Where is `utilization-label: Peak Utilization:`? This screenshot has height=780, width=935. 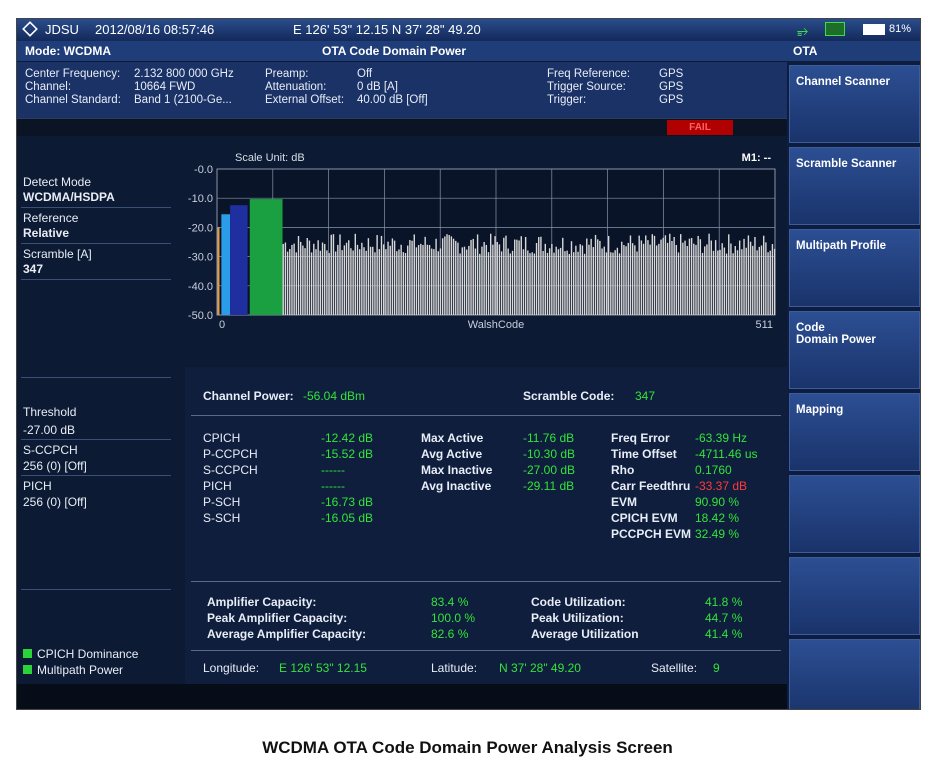
utilization-label: Peak Utilization: is located at coordinates (577, 618).